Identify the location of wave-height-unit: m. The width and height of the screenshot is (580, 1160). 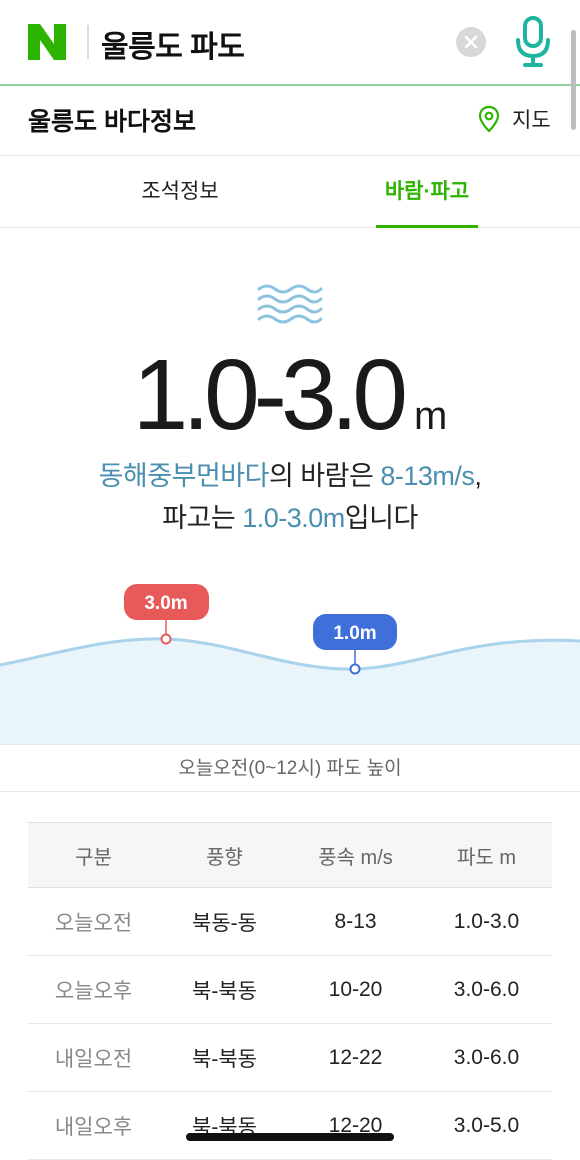
(431, 416).